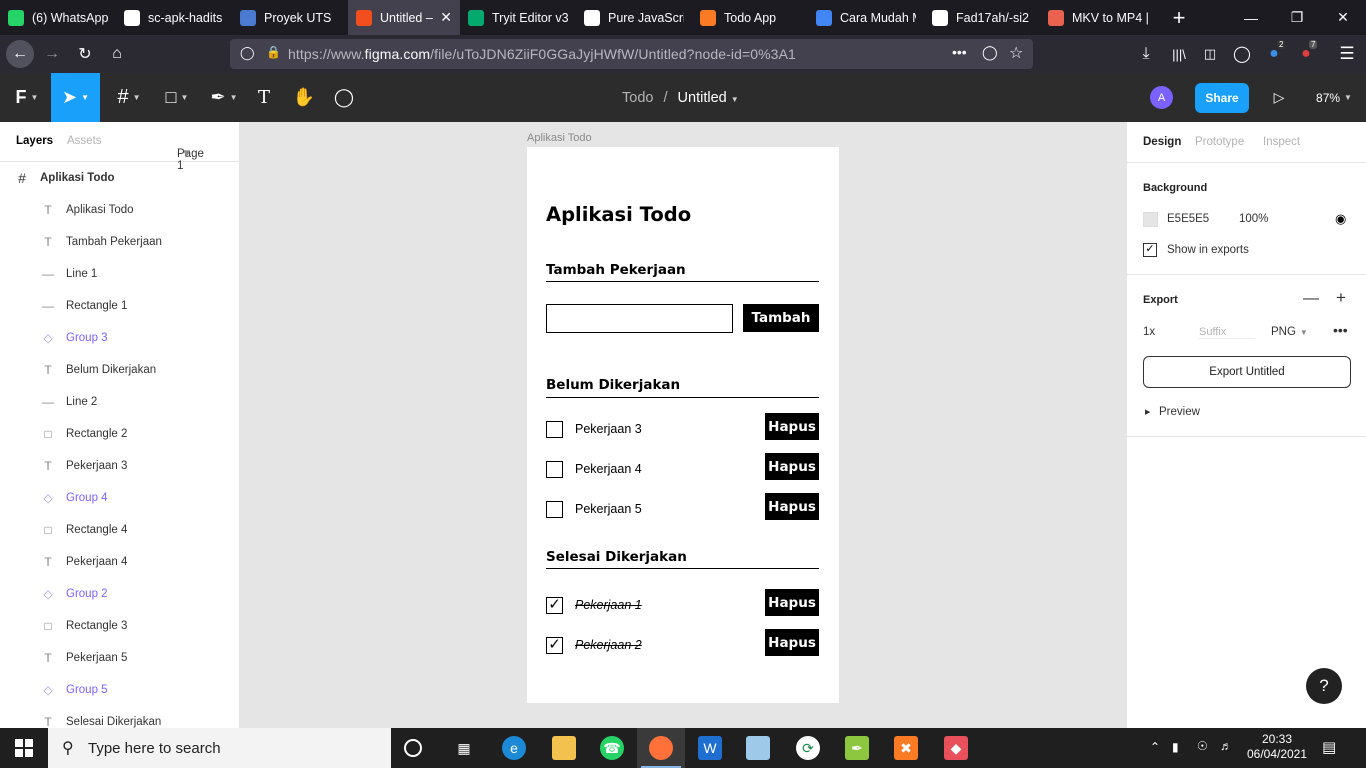 The height and width of the screenshot is (768, 1366). I want to click on eye-visibility-icon: ◉, so click(1340, 219).